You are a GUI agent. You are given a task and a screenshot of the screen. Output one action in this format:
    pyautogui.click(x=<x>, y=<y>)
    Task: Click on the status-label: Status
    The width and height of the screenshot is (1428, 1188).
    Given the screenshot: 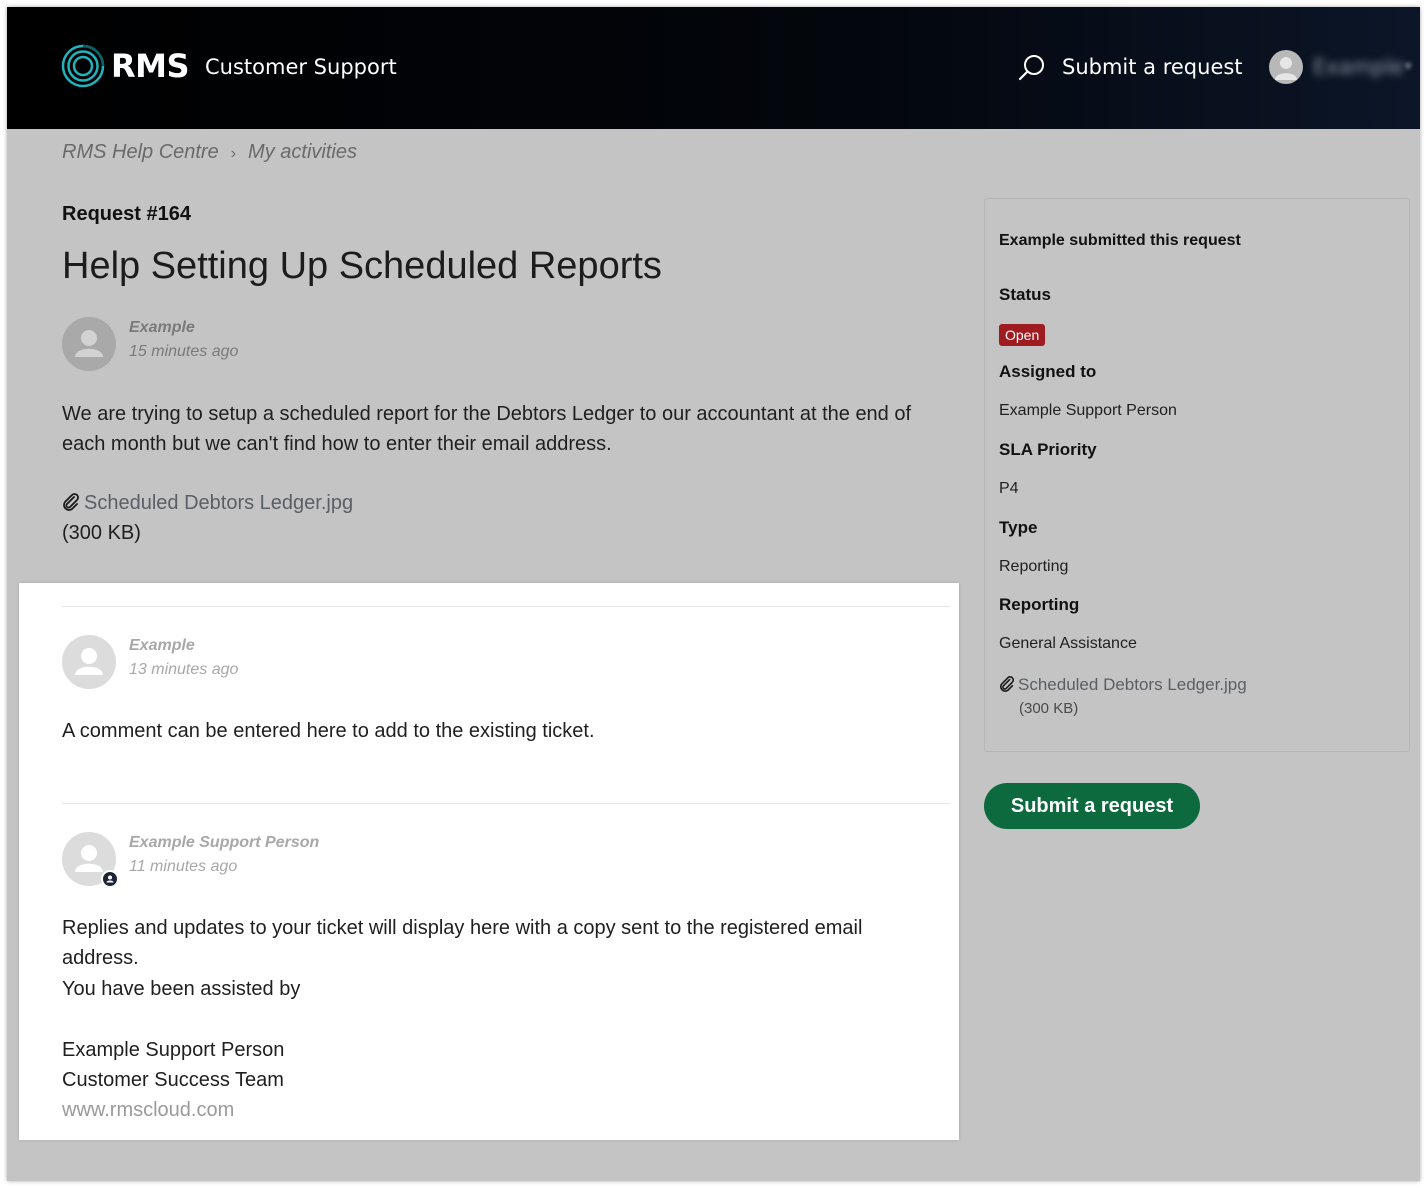 What is the action you would take?
    pyautogui.click(x=1025, y=294)
    